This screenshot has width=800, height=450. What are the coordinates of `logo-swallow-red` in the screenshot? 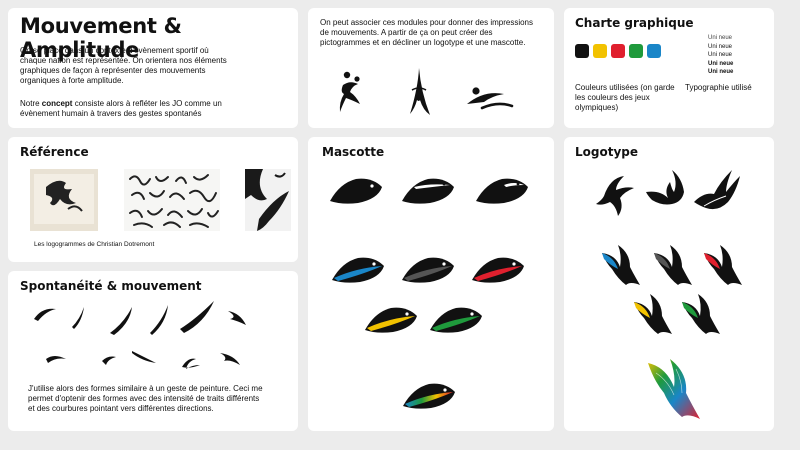 It's located at (723, 265).